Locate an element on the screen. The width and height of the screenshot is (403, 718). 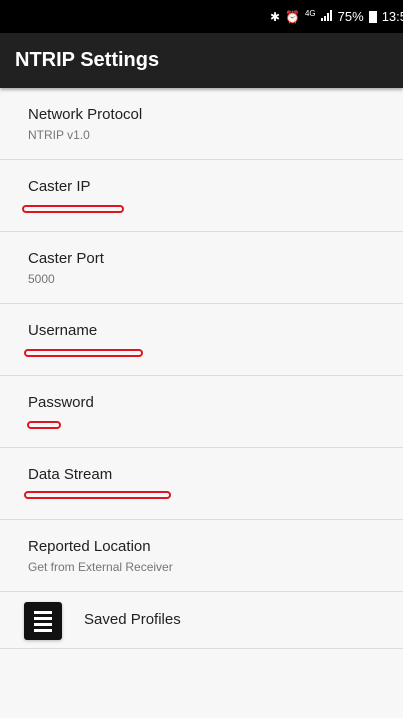
caster-port-value: 5000 is located at coordinates (41, 279).